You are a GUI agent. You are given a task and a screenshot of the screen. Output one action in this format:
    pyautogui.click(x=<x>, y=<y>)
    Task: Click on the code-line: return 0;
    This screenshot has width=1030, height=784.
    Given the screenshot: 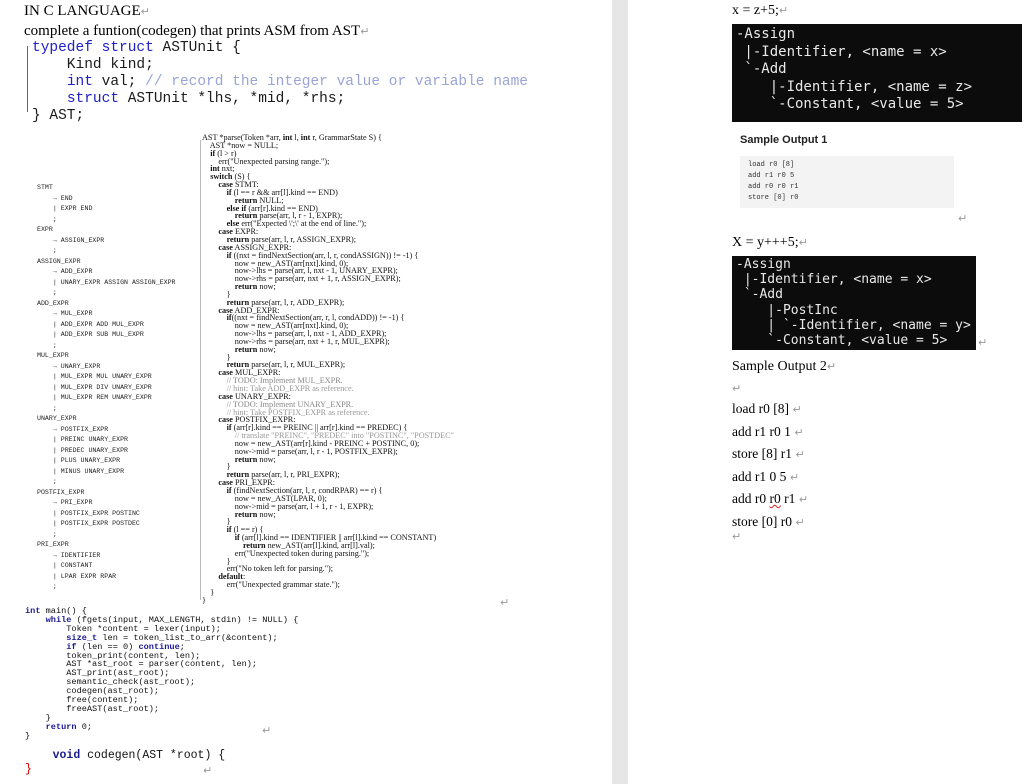 What is the action you would take?
    pyautogui.click(x=69, y=726)
    